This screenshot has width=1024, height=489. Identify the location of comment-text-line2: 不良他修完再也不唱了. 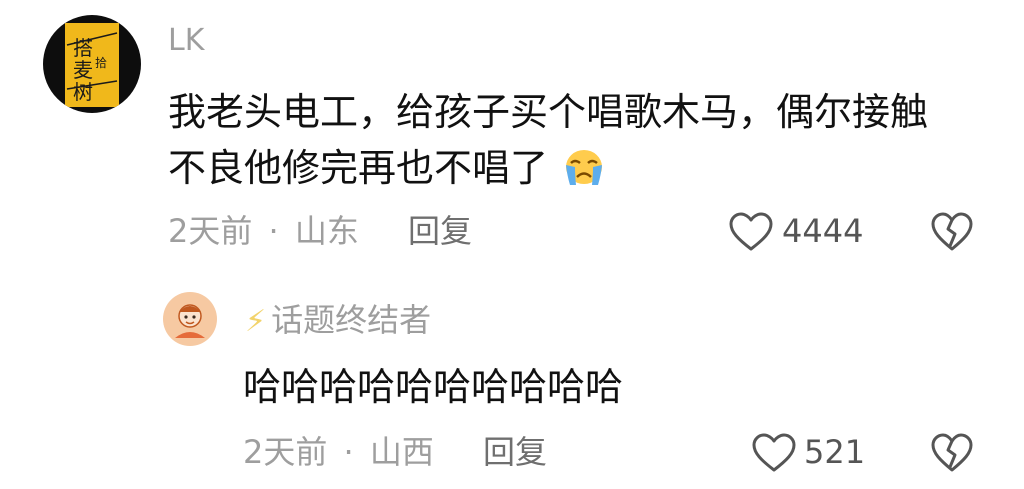
(588, 171).